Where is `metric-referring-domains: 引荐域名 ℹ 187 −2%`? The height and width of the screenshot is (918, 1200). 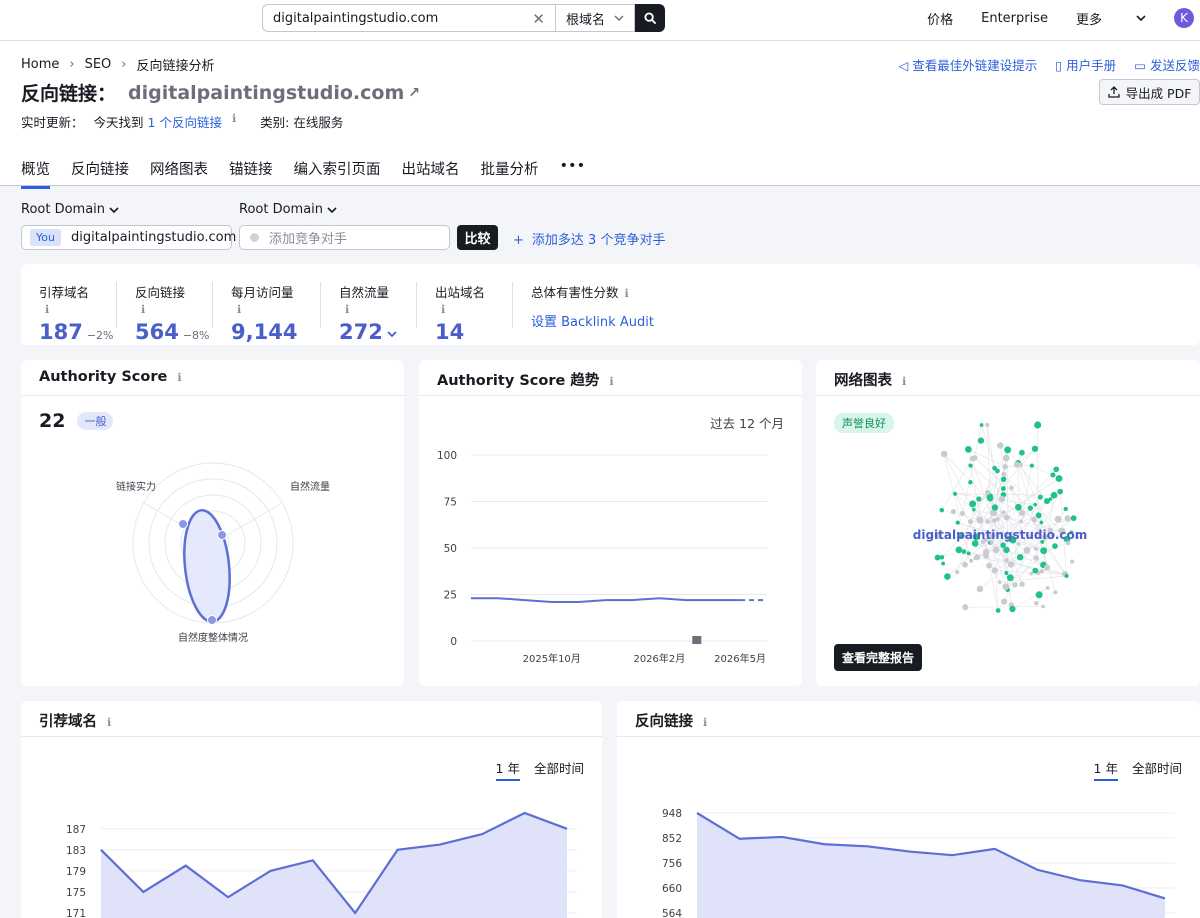 metric-referring-domains: 引荐域名 ℹ 187 −2% is located at coordinates (69, 313).